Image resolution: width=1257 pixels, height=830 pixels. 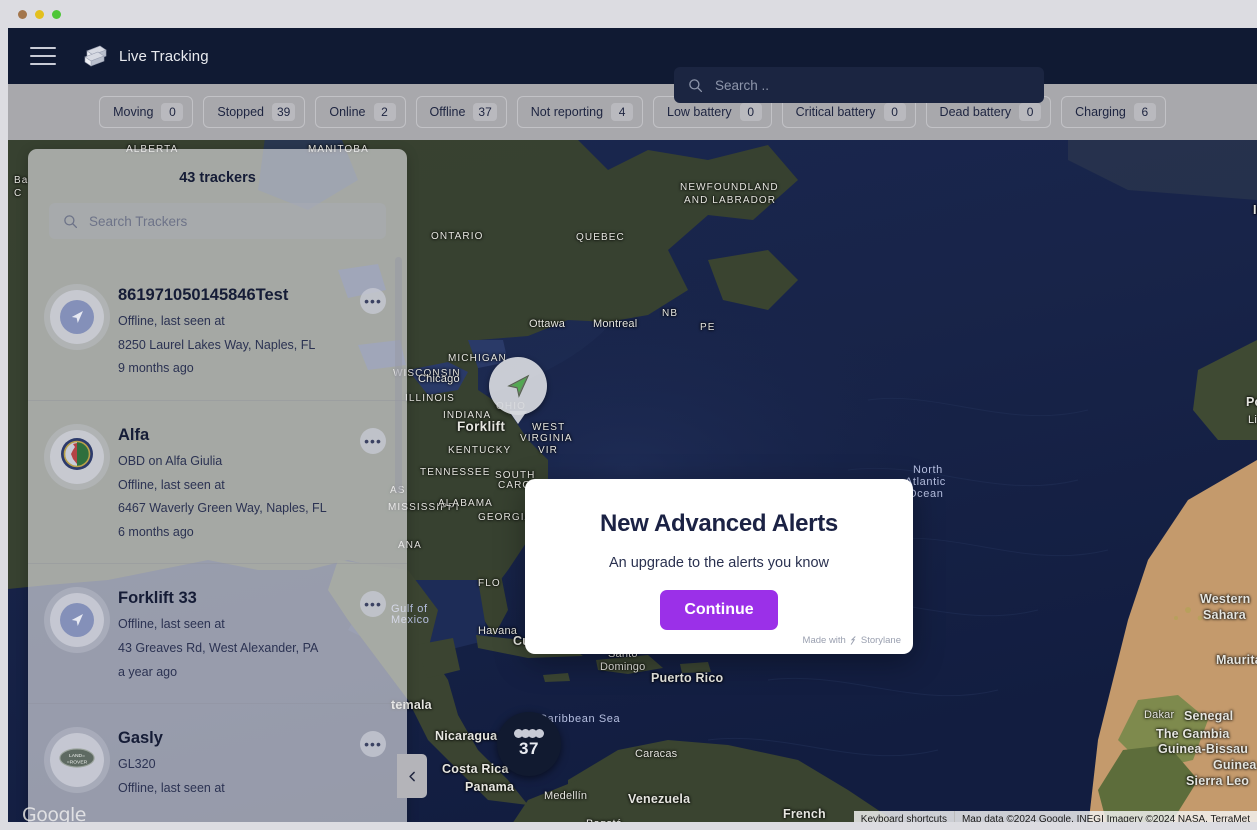 What do you see at coordinates (217, 178) in the screenshot?
I see `tracker-count-title: 43 trackers` at bounding box center [217, 178].